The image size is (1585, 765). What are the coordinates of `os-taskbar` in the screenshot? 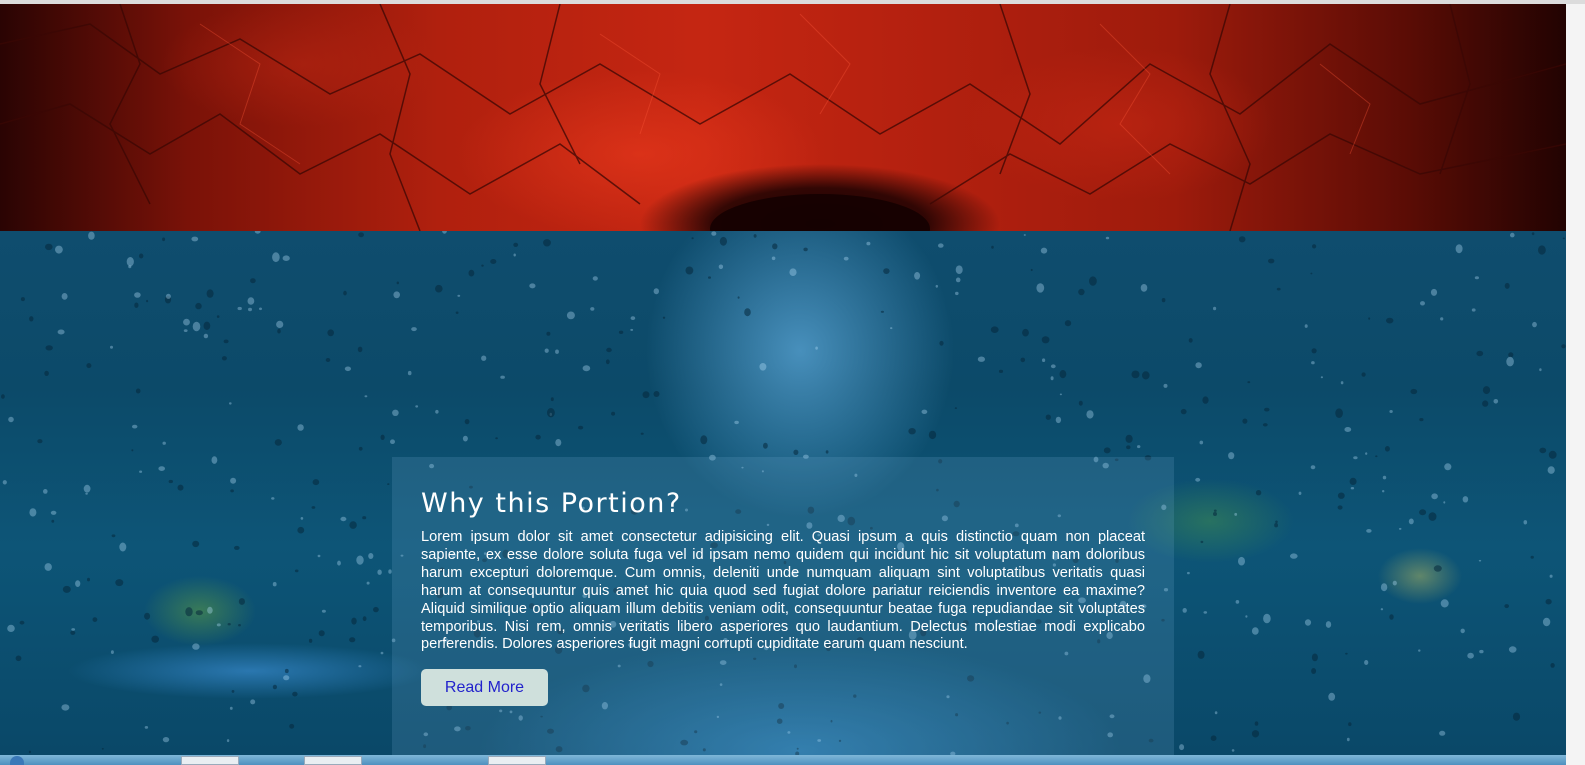 It's located at (783, 760).